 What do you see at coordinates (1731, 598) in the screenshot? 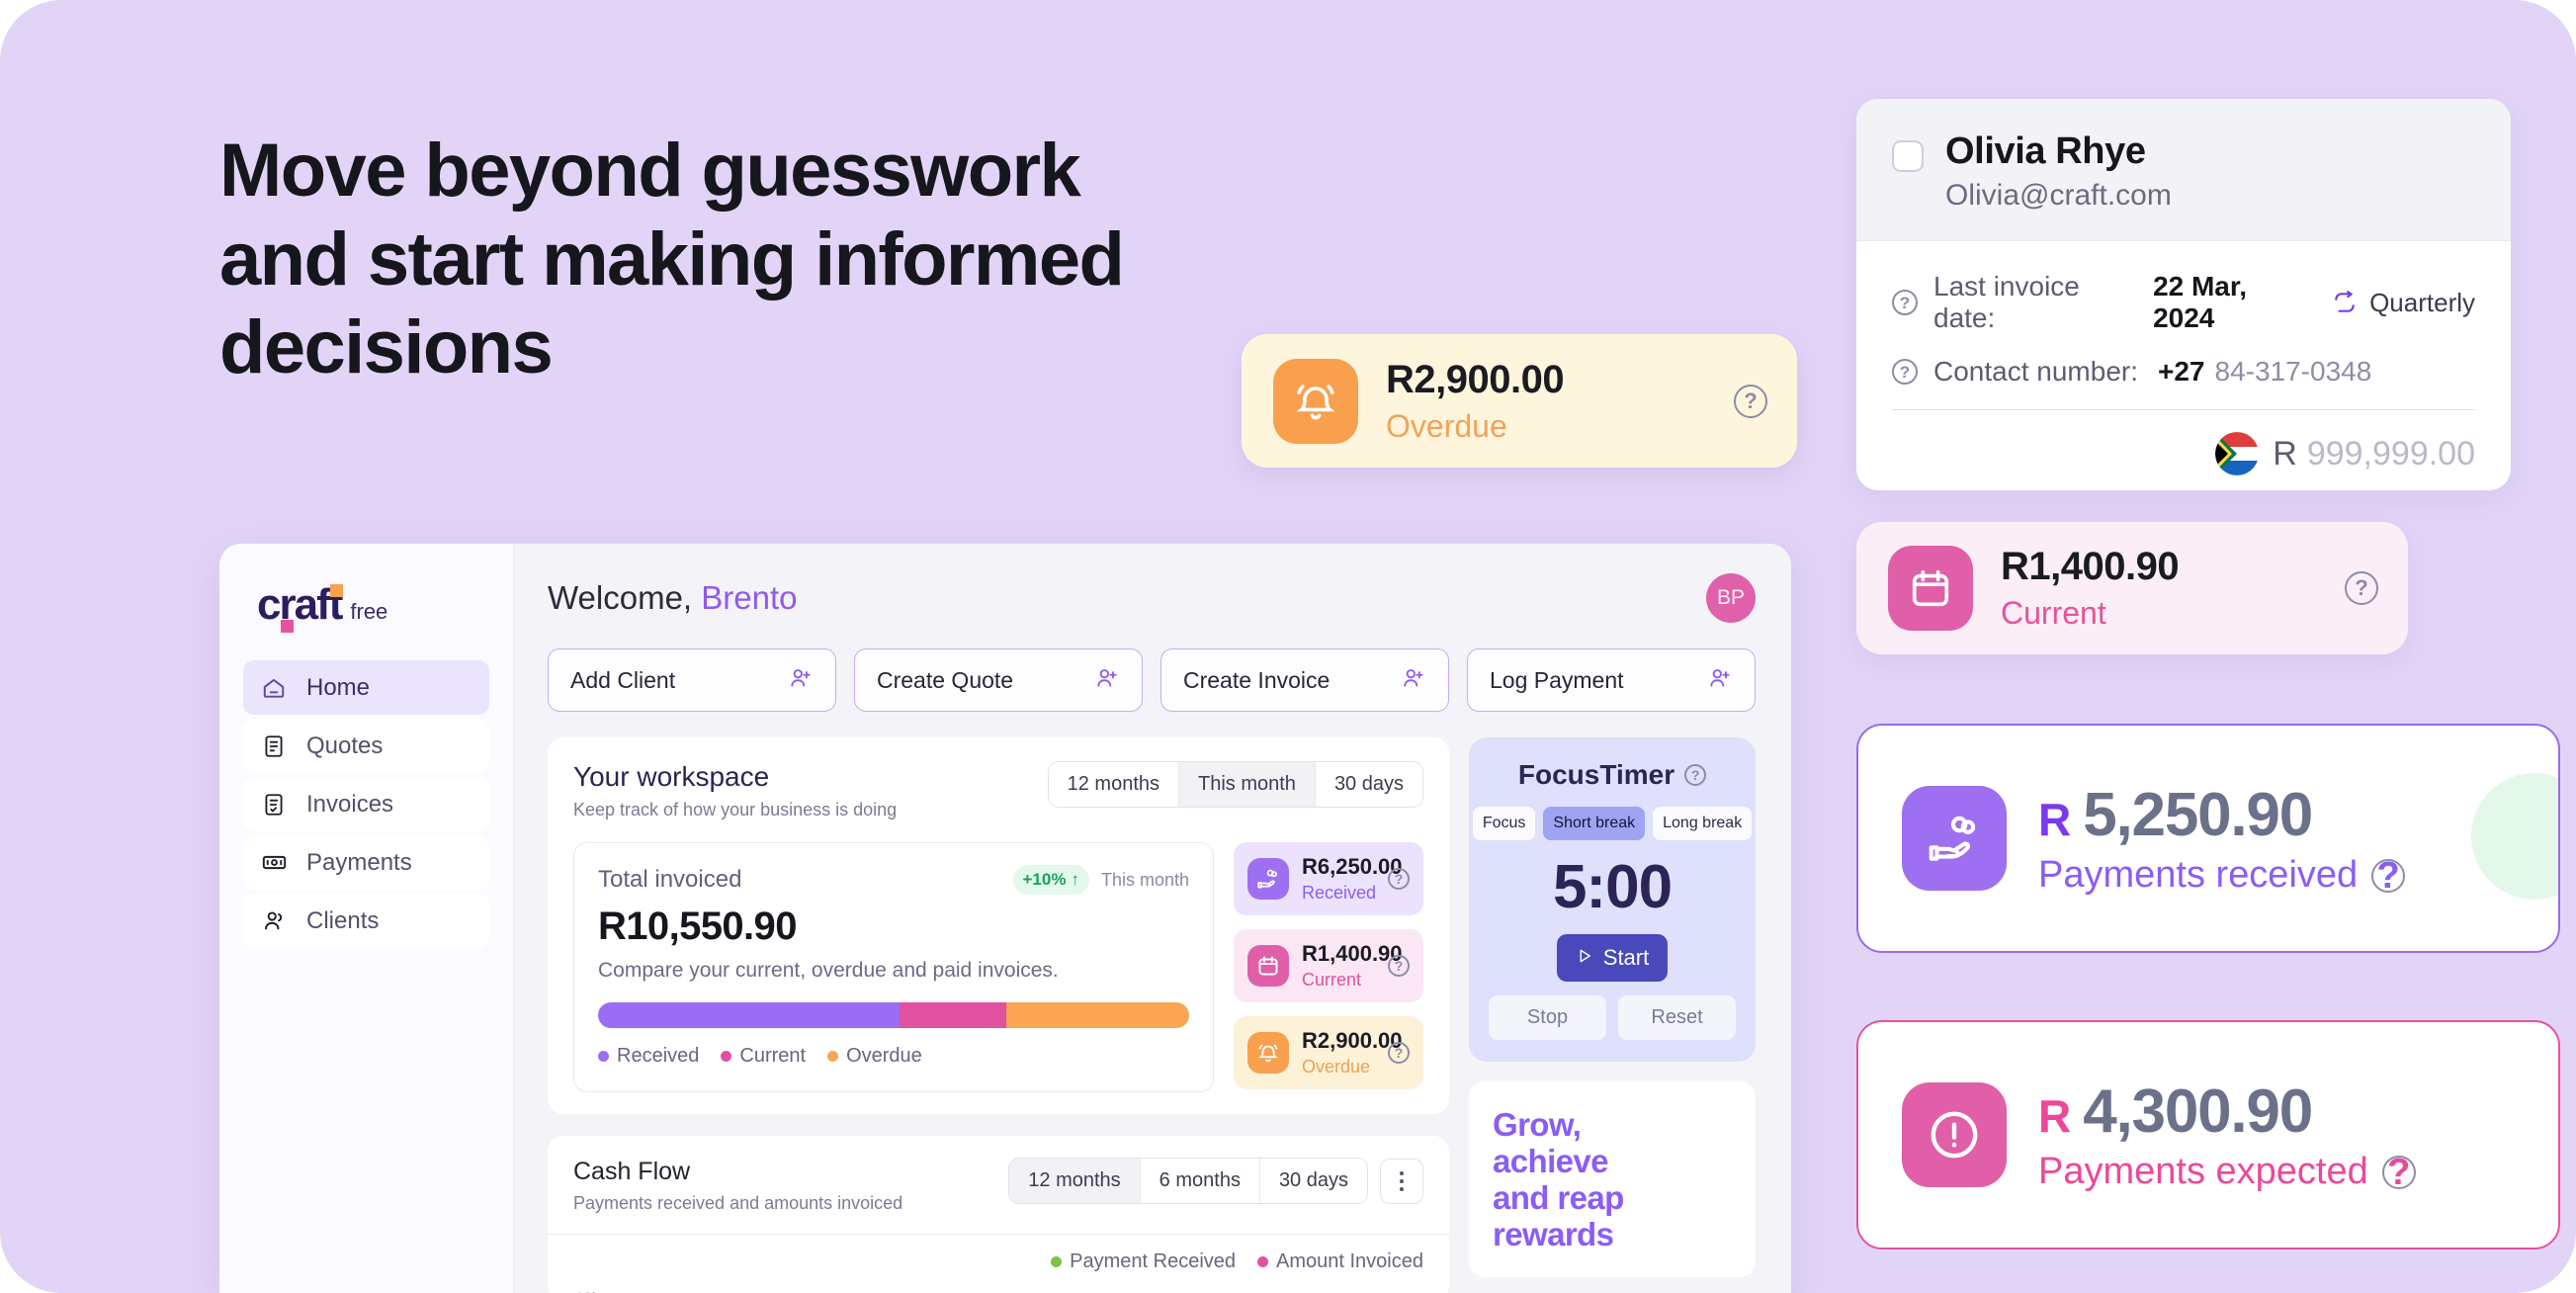
I see `avatar: BP` at bounding box center [1731, 598].